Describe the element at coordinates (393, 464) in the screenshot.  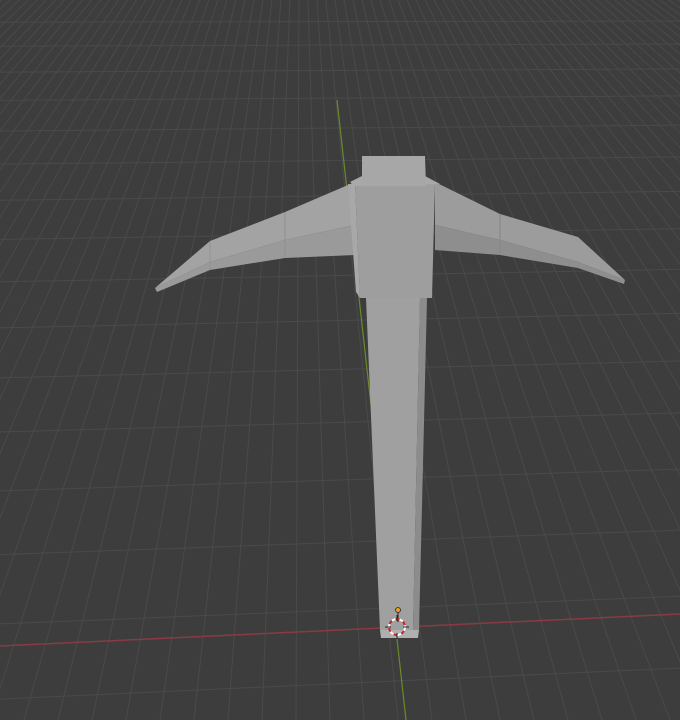
I see `handle-front` at that location.